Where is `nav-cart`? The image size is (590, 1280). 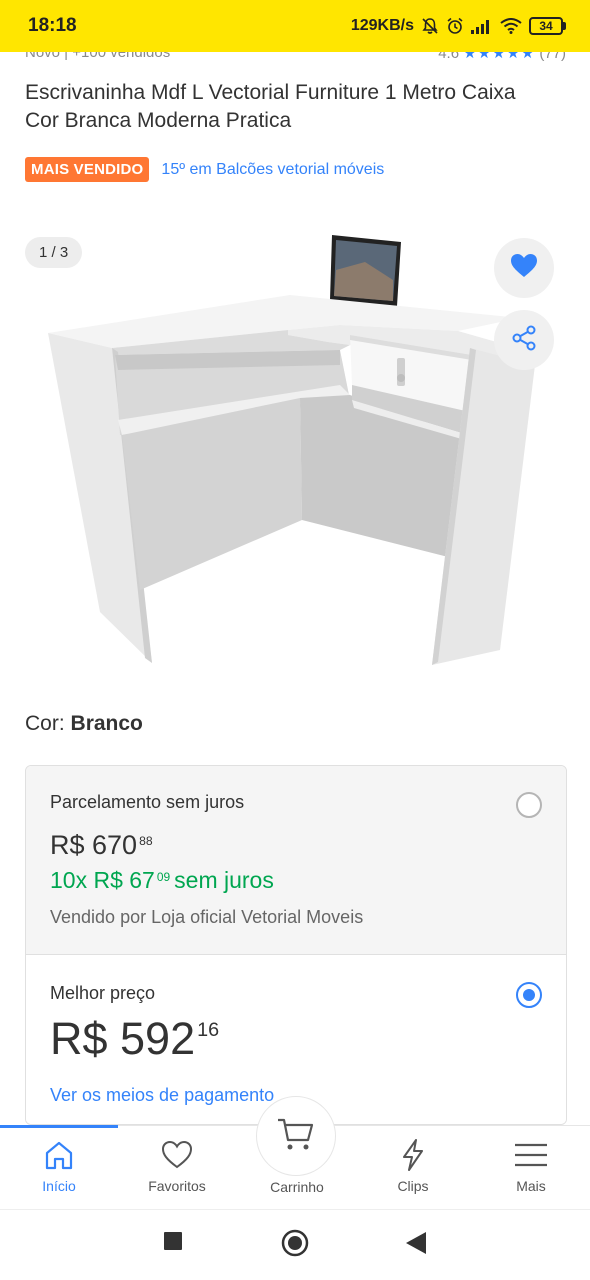
nav-cart is located at coordinates (296, 1136).